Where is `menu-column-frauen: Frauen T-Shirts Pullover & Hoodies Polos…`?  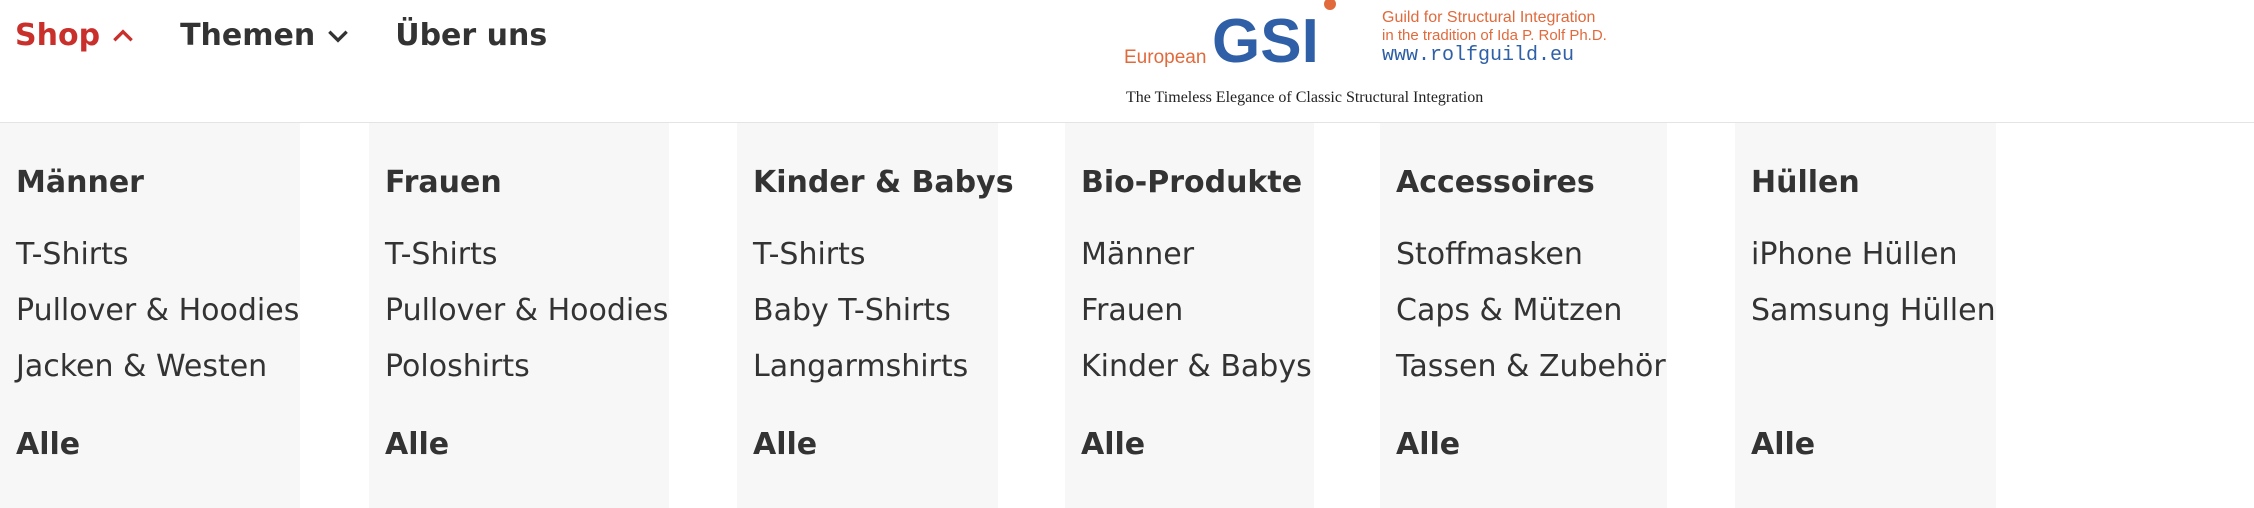
menu-column-frauen: Frauen T-Shirts Pullover & Hoodies Polos… is located at coordinates (519, 315).